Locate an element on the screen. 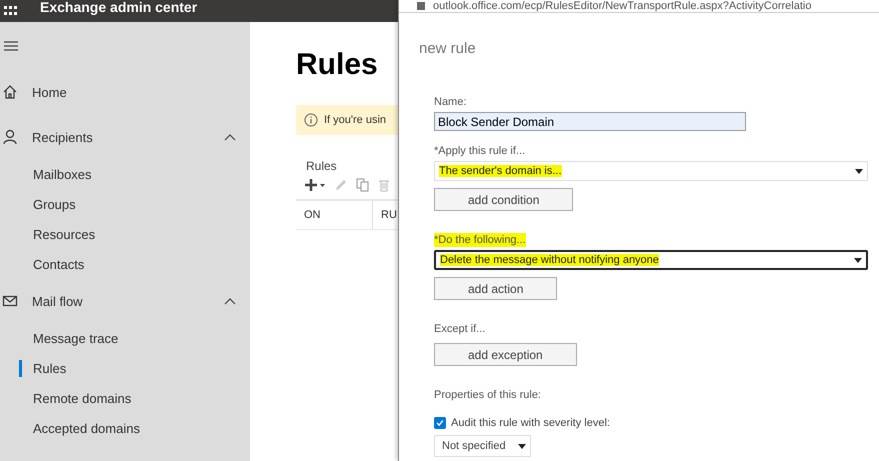 This screenshot has height=461, width=879. app-title: Exchange admin center is located at coordinates (119, 7).